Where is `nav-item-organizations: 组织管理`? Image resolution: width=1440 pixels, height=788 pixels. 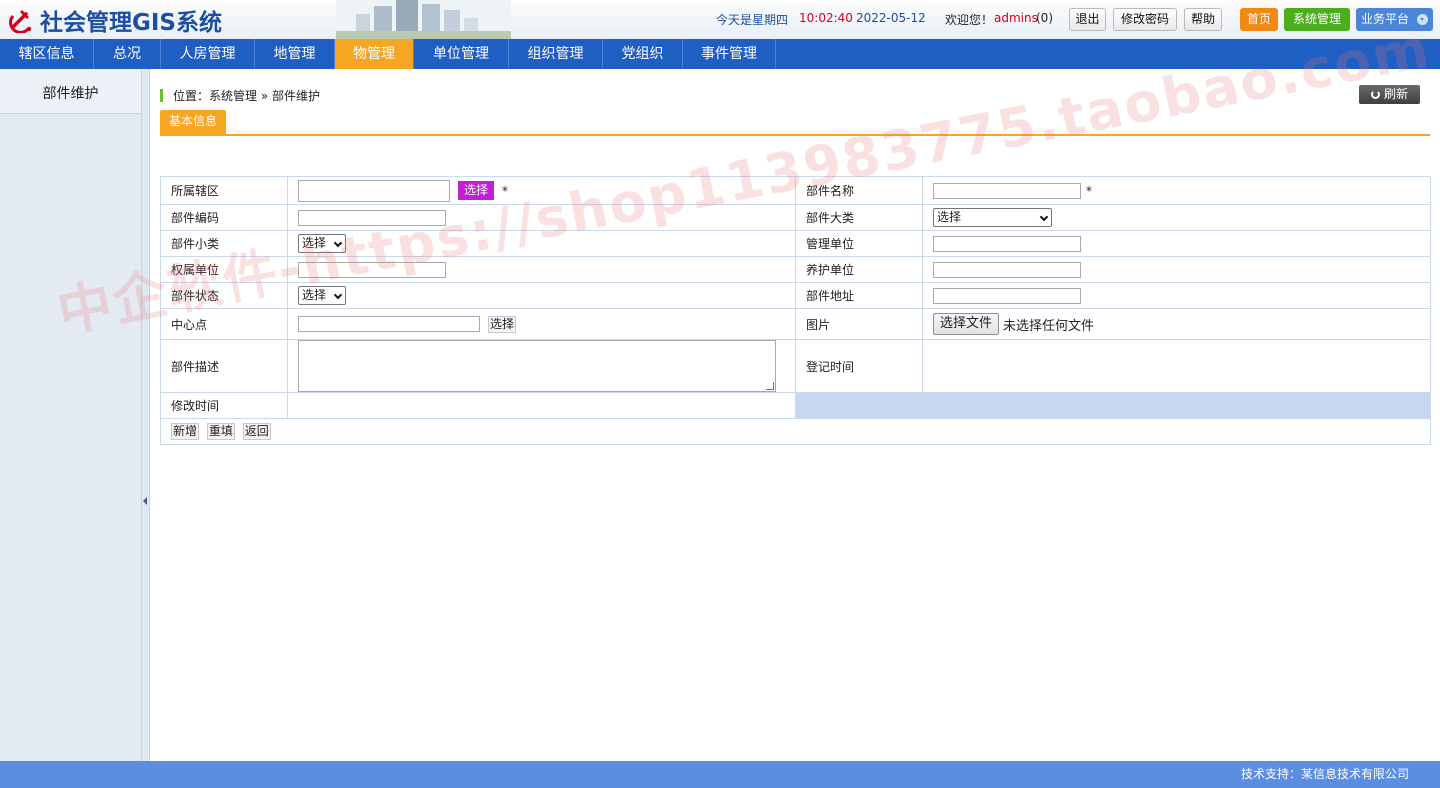
nav-item-organizations: 组织管理 is located at coordinates (556, 54).